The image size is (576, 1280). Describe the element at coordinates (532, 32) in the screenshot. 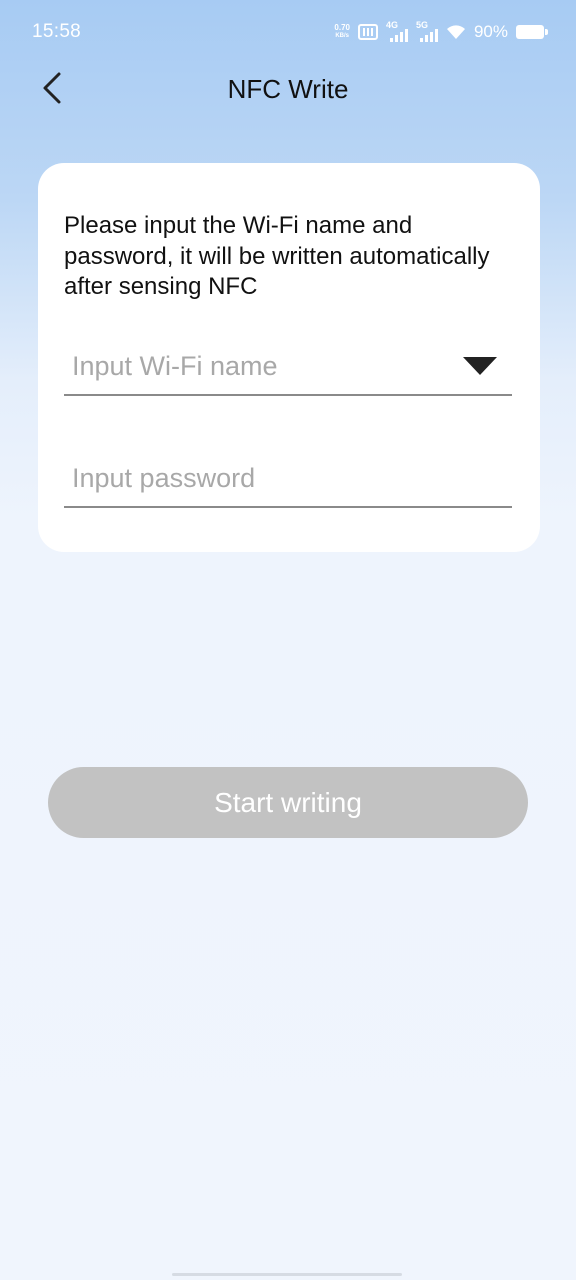

I see `battery-icon` at that location.